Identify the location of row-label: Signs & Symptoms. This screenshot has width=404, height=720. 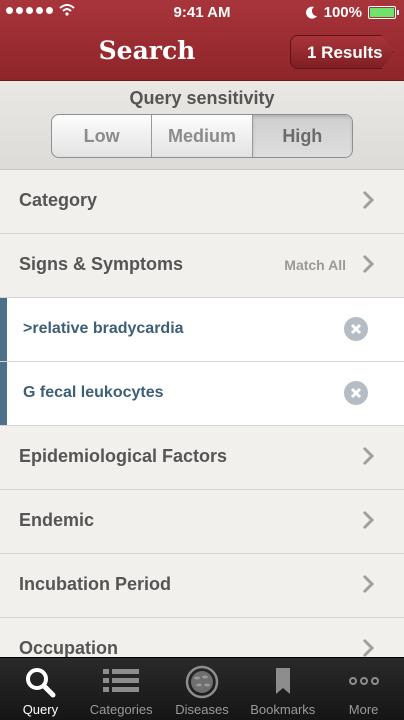
(101, 264).